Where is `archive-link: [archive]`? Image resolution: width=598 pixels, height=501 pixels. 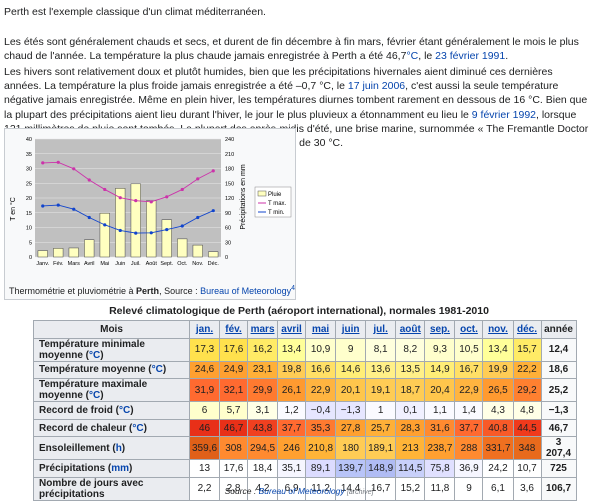
archive-link: [archive] is located at coordinates (360, 492).